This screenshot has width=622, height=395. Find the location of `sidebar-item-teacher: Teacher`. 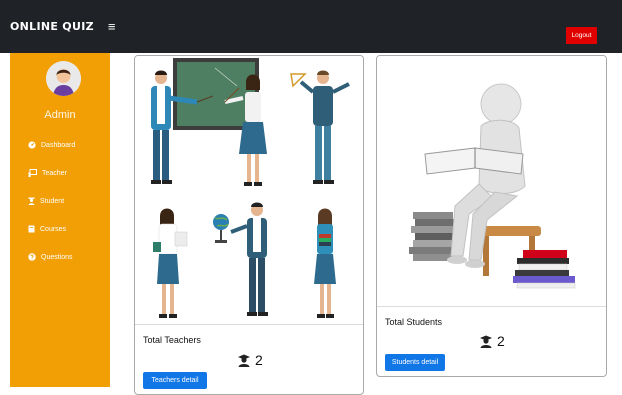

sidebar-item-teacher: Teacher is located at coordinates (47, 173).